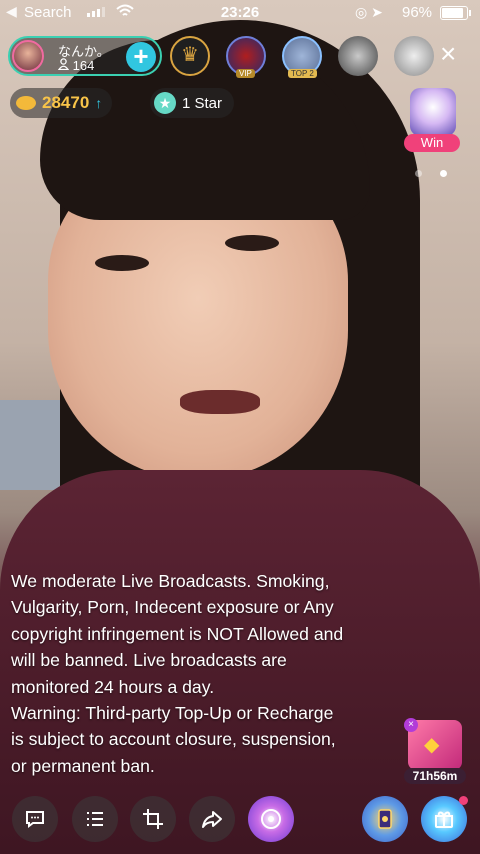 The height and width of the screenshot is (854, 480). I want to click on crop-button, so click(153, 819).